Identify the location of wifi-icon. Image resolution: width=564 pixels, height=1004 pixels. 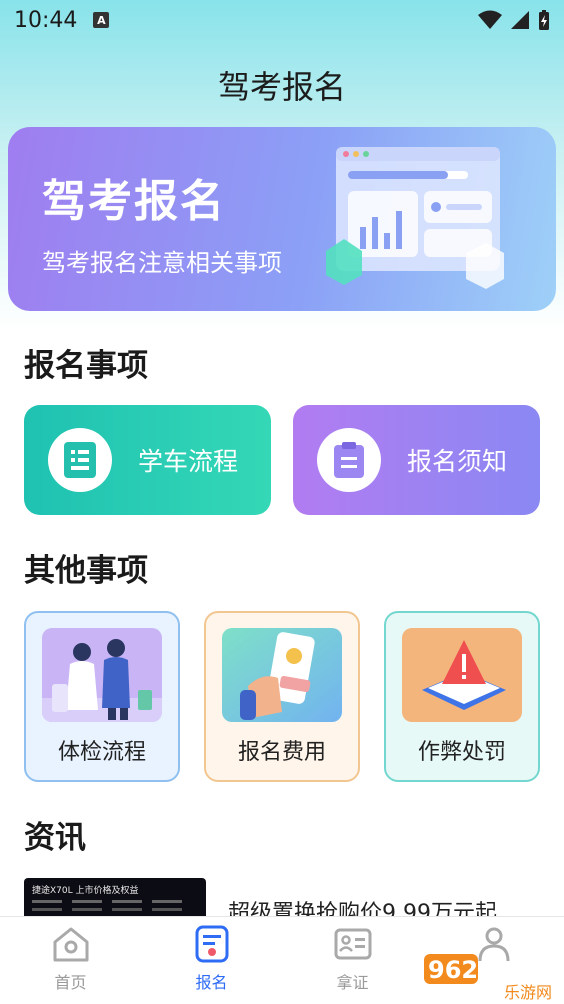
(490, 19).